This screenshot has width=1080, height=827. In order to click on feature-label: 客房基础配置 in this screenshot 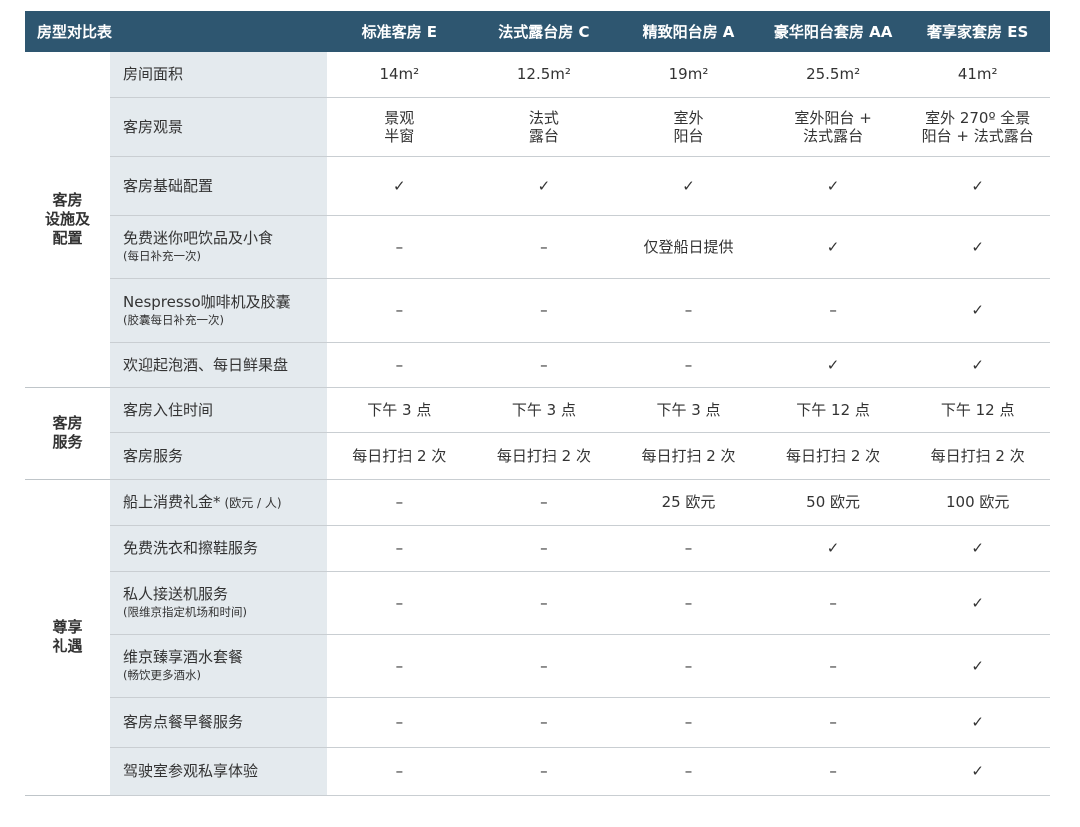, I will do `click(168, 185)`.